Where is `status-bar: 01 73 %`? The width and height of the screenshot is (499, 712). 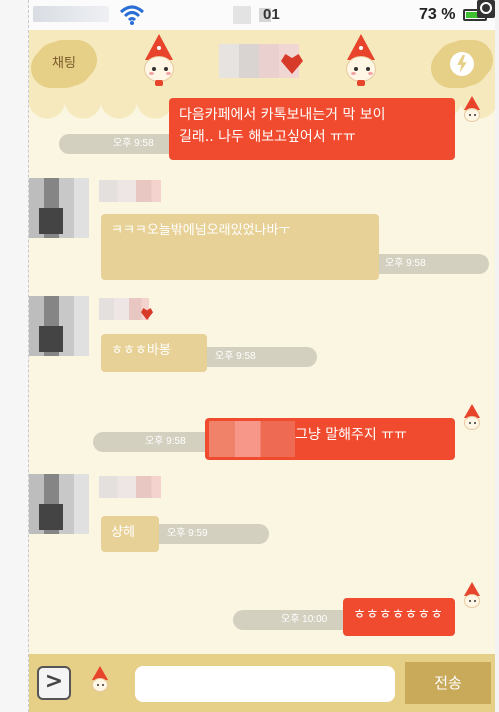
status-bar: 01 73 % is located at coordinates (262, 15).